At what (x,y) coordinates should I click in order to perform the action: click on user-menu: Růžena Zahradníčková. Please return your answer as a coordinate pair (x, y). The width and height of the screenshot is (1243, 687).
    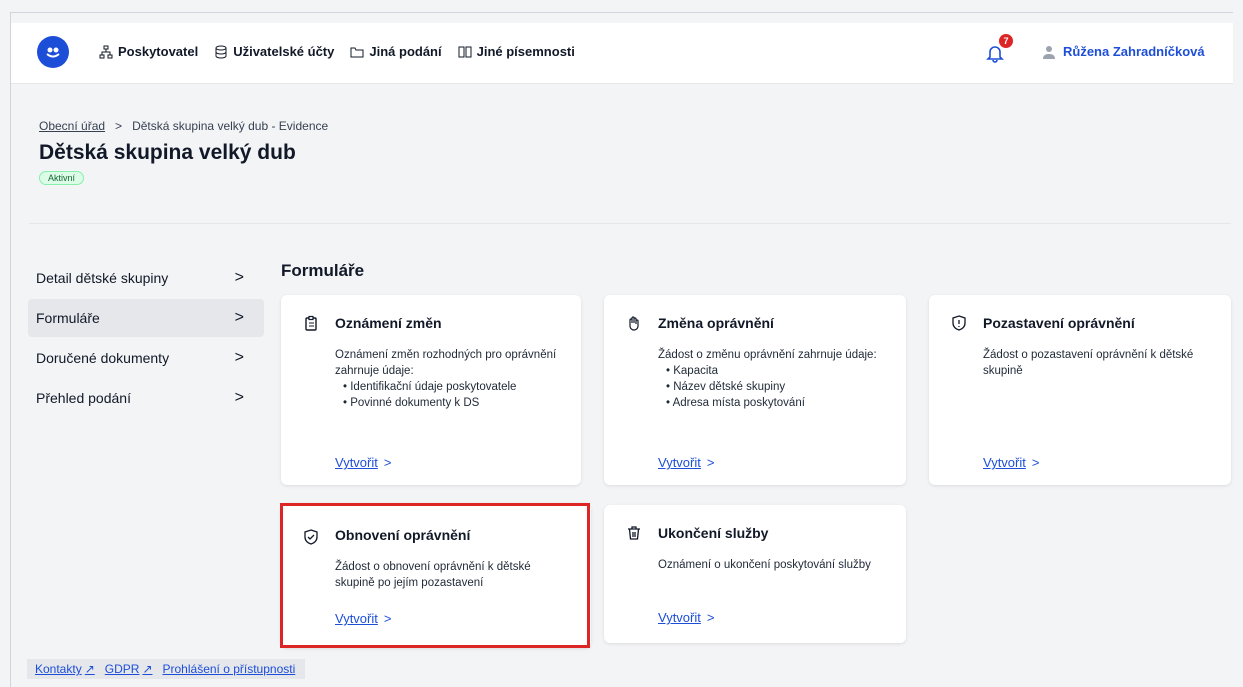
    Looking at the image, I should click on (1124, 51).